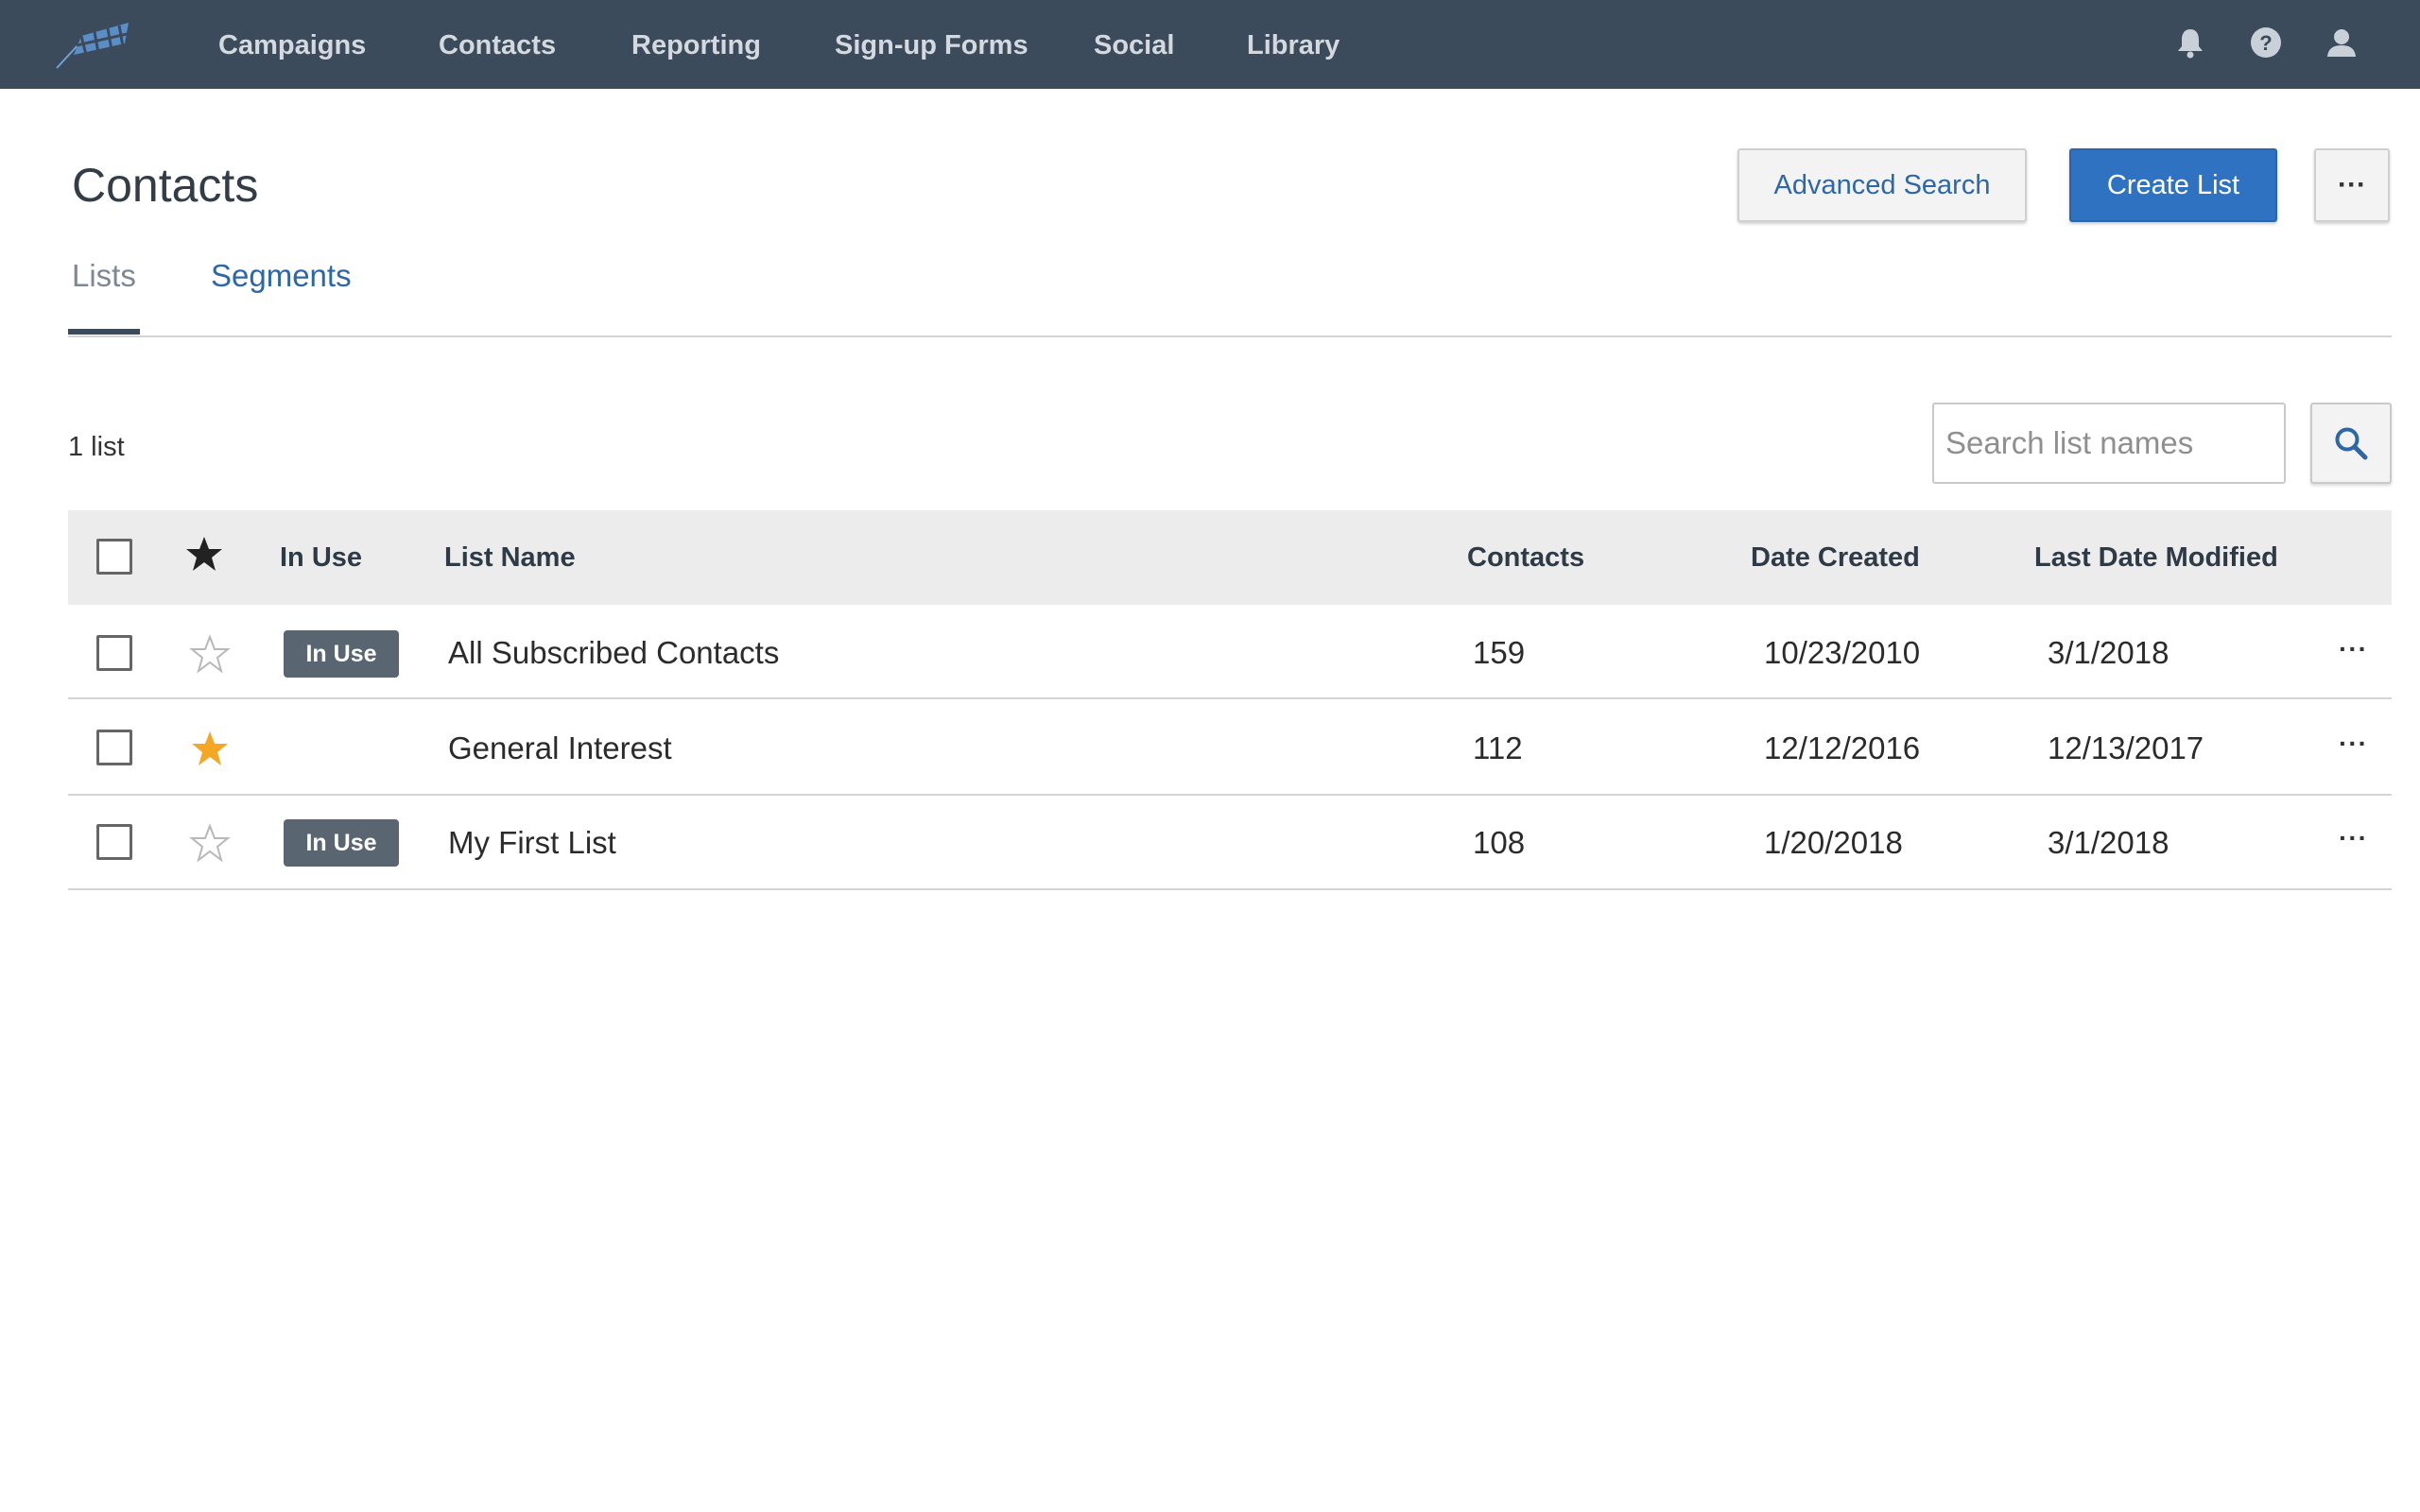 This screenshot has height=1512, width=2420. Describe the element at coordinates (92, 43) in the screenshot. I see `logo-icon` at that location.